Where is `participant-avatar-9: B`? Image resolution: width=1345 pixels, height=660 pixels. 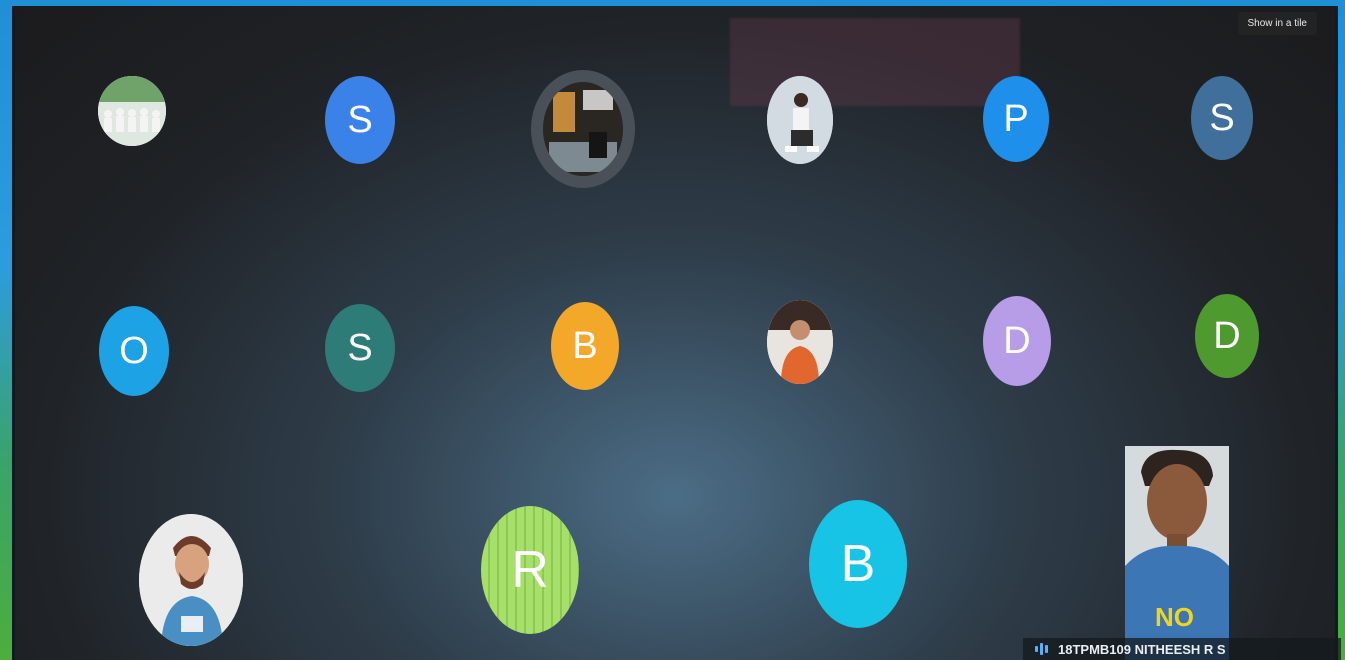
participant-avatar-9: B is located at coordinates (585, 346).